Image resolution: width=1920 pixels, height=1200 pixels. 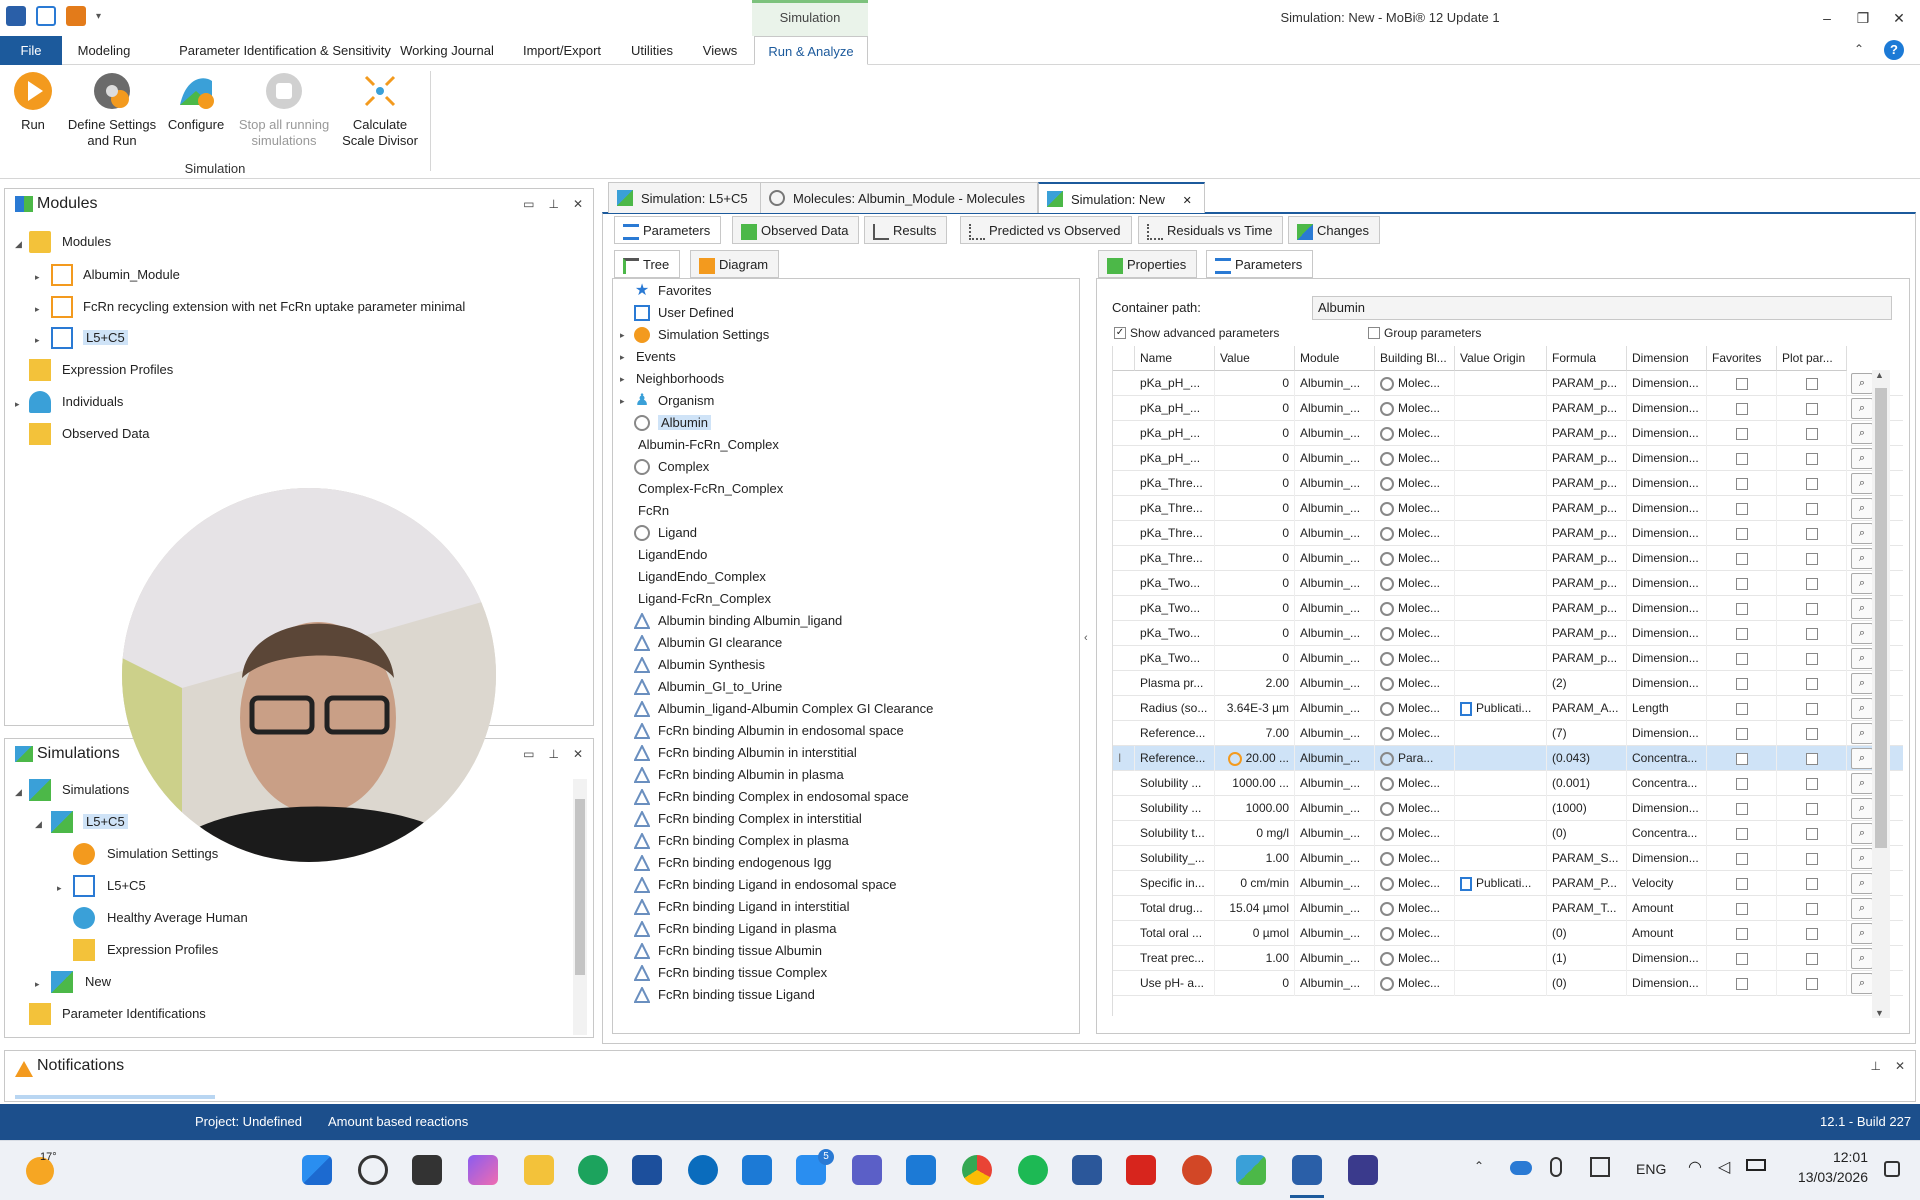 I want to click on tab-file: File, so click(x=31, y=50).